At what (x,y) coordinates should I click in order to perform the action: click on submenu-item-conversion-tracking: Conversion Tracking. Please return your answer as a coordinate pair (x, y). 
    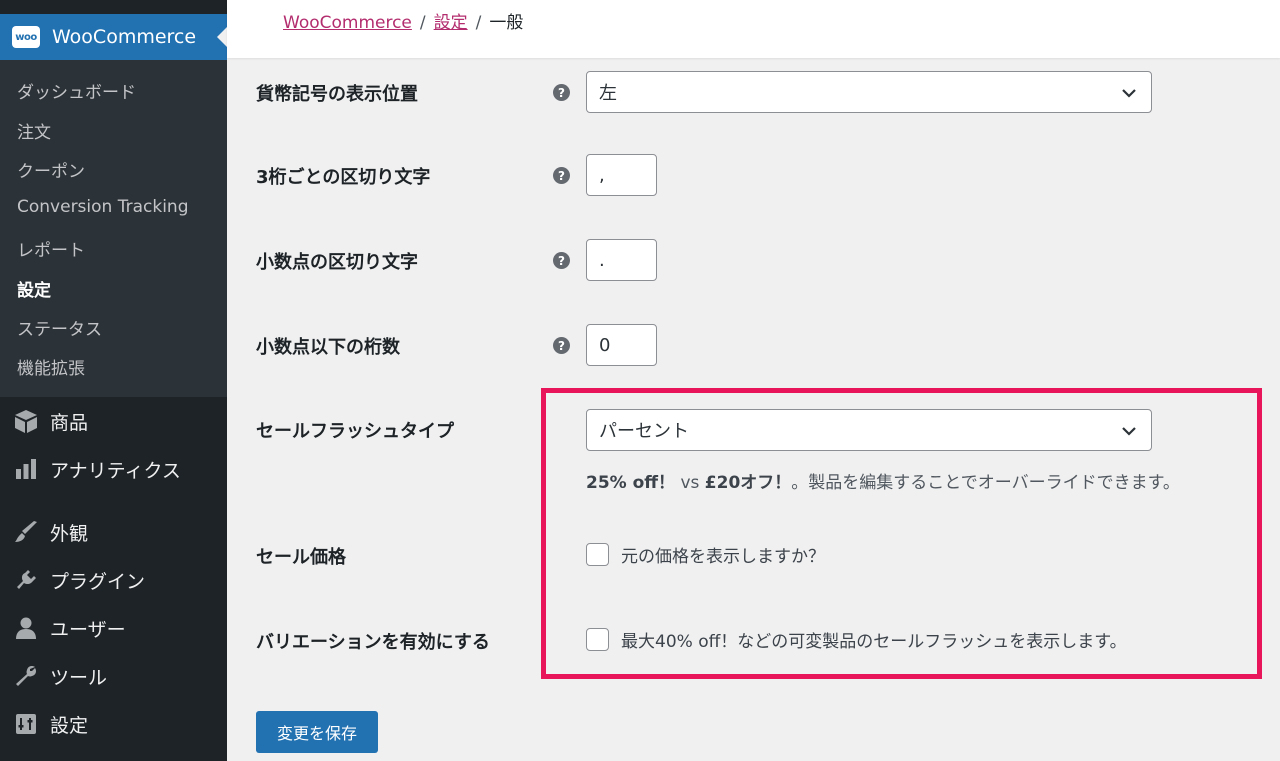
    Looking at the image, I should click on (103, 207).